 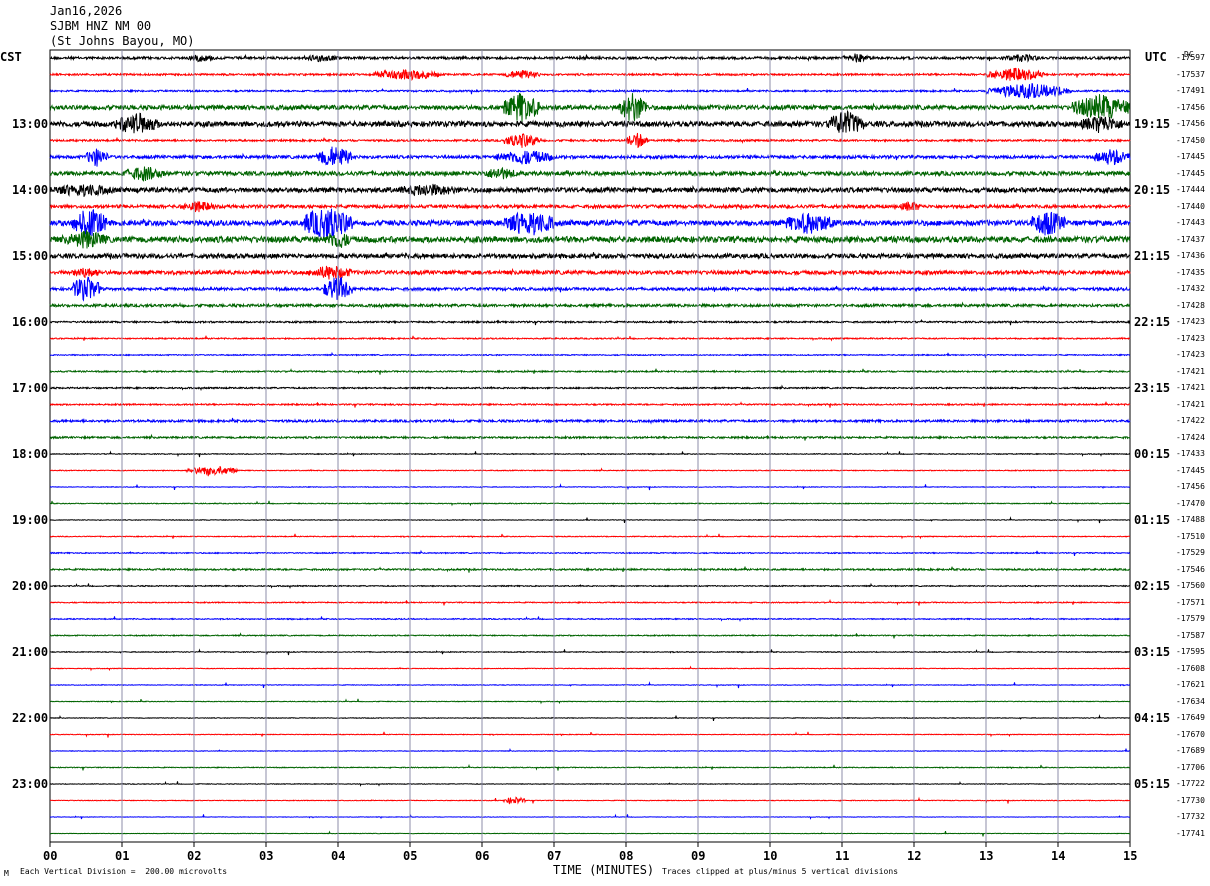 I want to click on trace-offset-label: -17432, so click(x=1190, y=288).